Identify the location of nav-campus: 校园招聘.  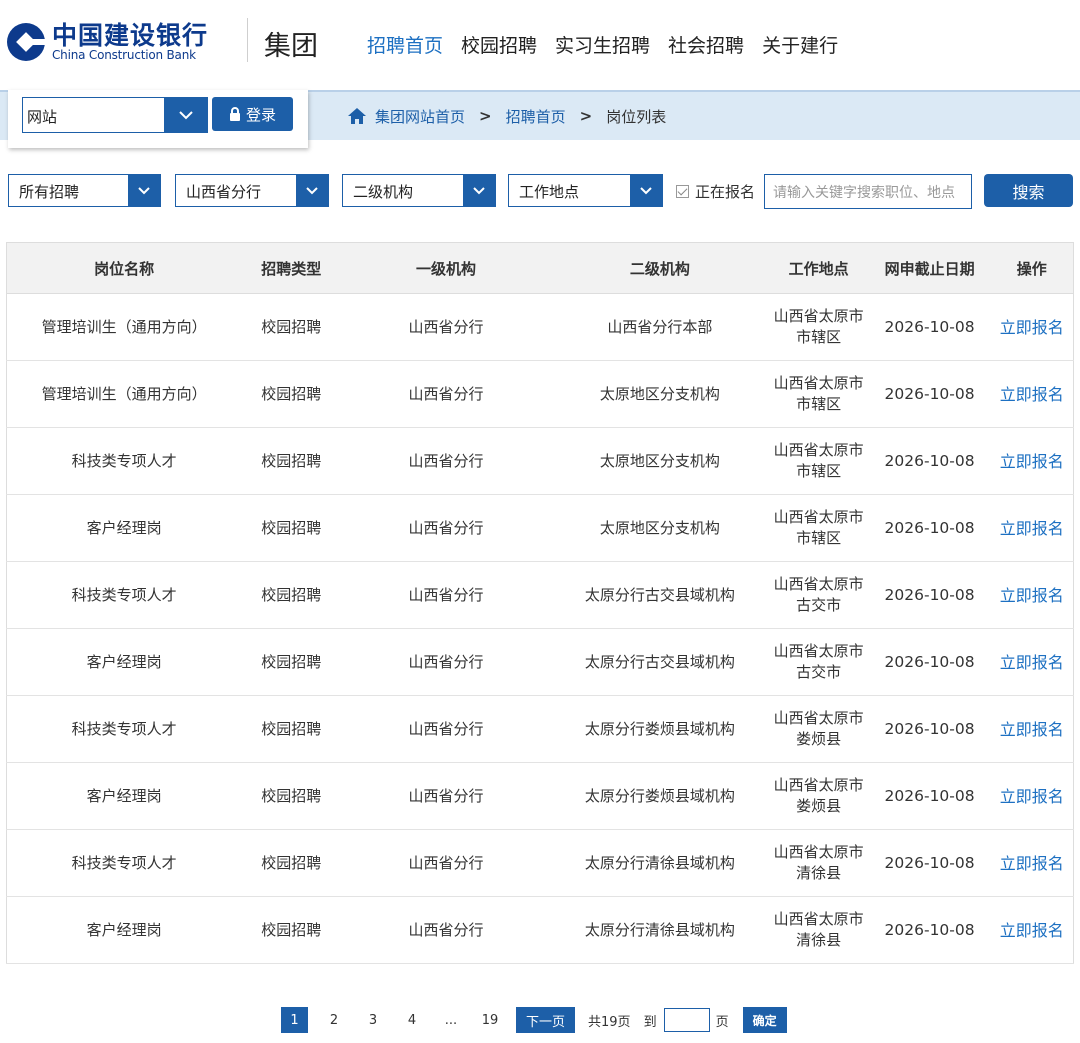
(499, 44).